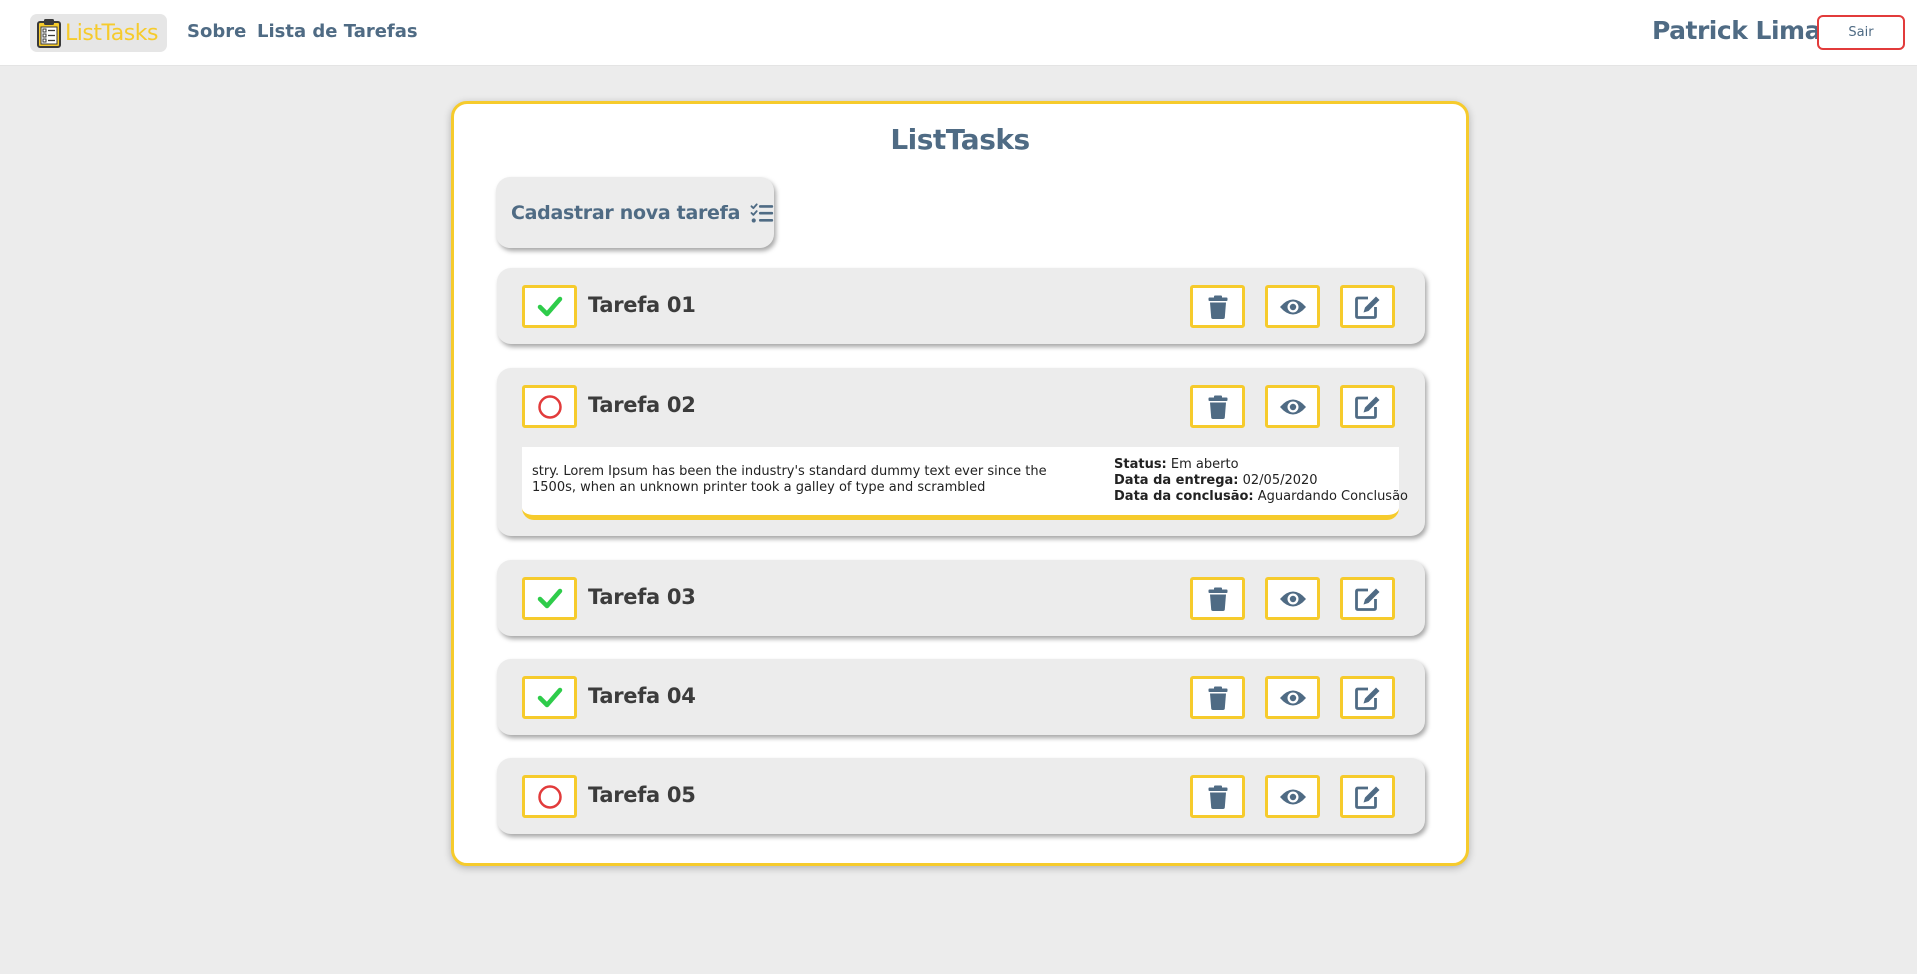  I want to click on completion-date-value: Aguardando Conclusão, so click(1333, 496).